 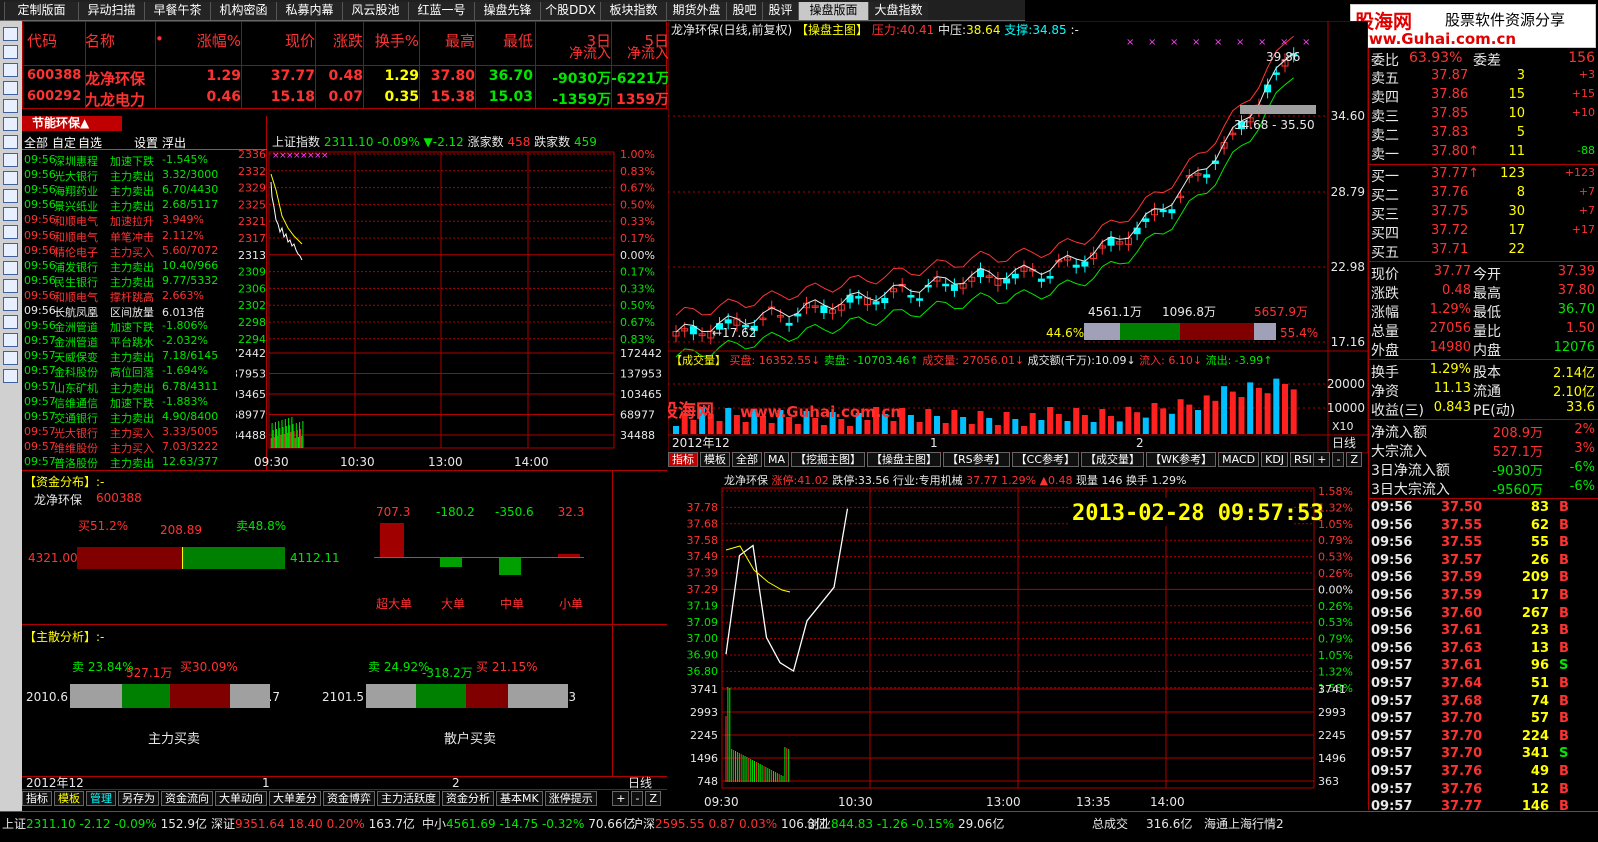 What do you see at coordinates (447, 40) in the screenshot?
I see `col-header-7: 最高` at bounding box center [447, 40].